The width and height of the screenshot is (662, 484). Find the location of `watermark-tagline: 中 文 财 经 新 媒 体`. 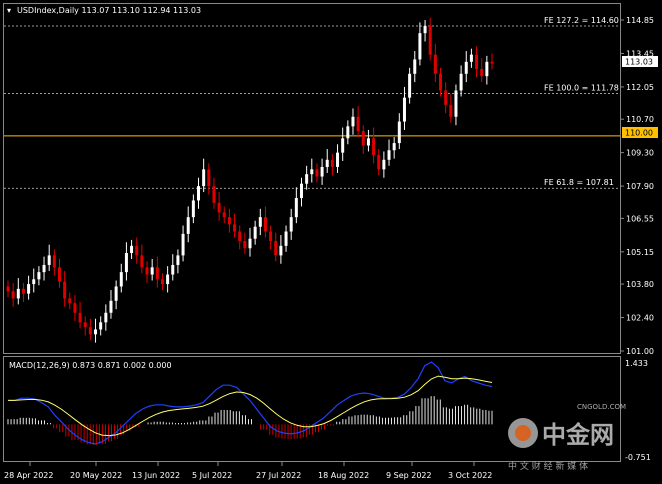

watermark-tagline: 中 文 财 经 新 媒 体 is located at coordinates (548, 466).